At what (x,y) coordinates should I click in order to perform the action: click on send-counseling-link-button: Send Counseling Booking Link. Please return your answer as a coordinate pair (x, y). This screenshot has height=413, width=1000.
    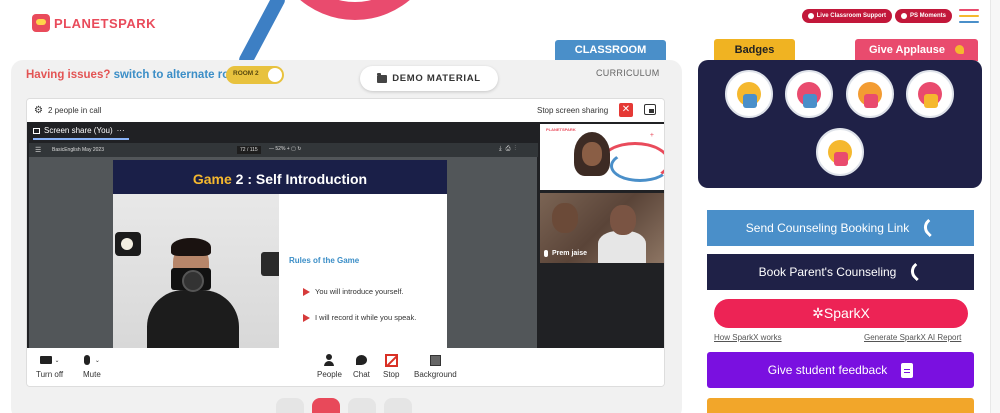
    Looking at the image, I should click on (840, 228).